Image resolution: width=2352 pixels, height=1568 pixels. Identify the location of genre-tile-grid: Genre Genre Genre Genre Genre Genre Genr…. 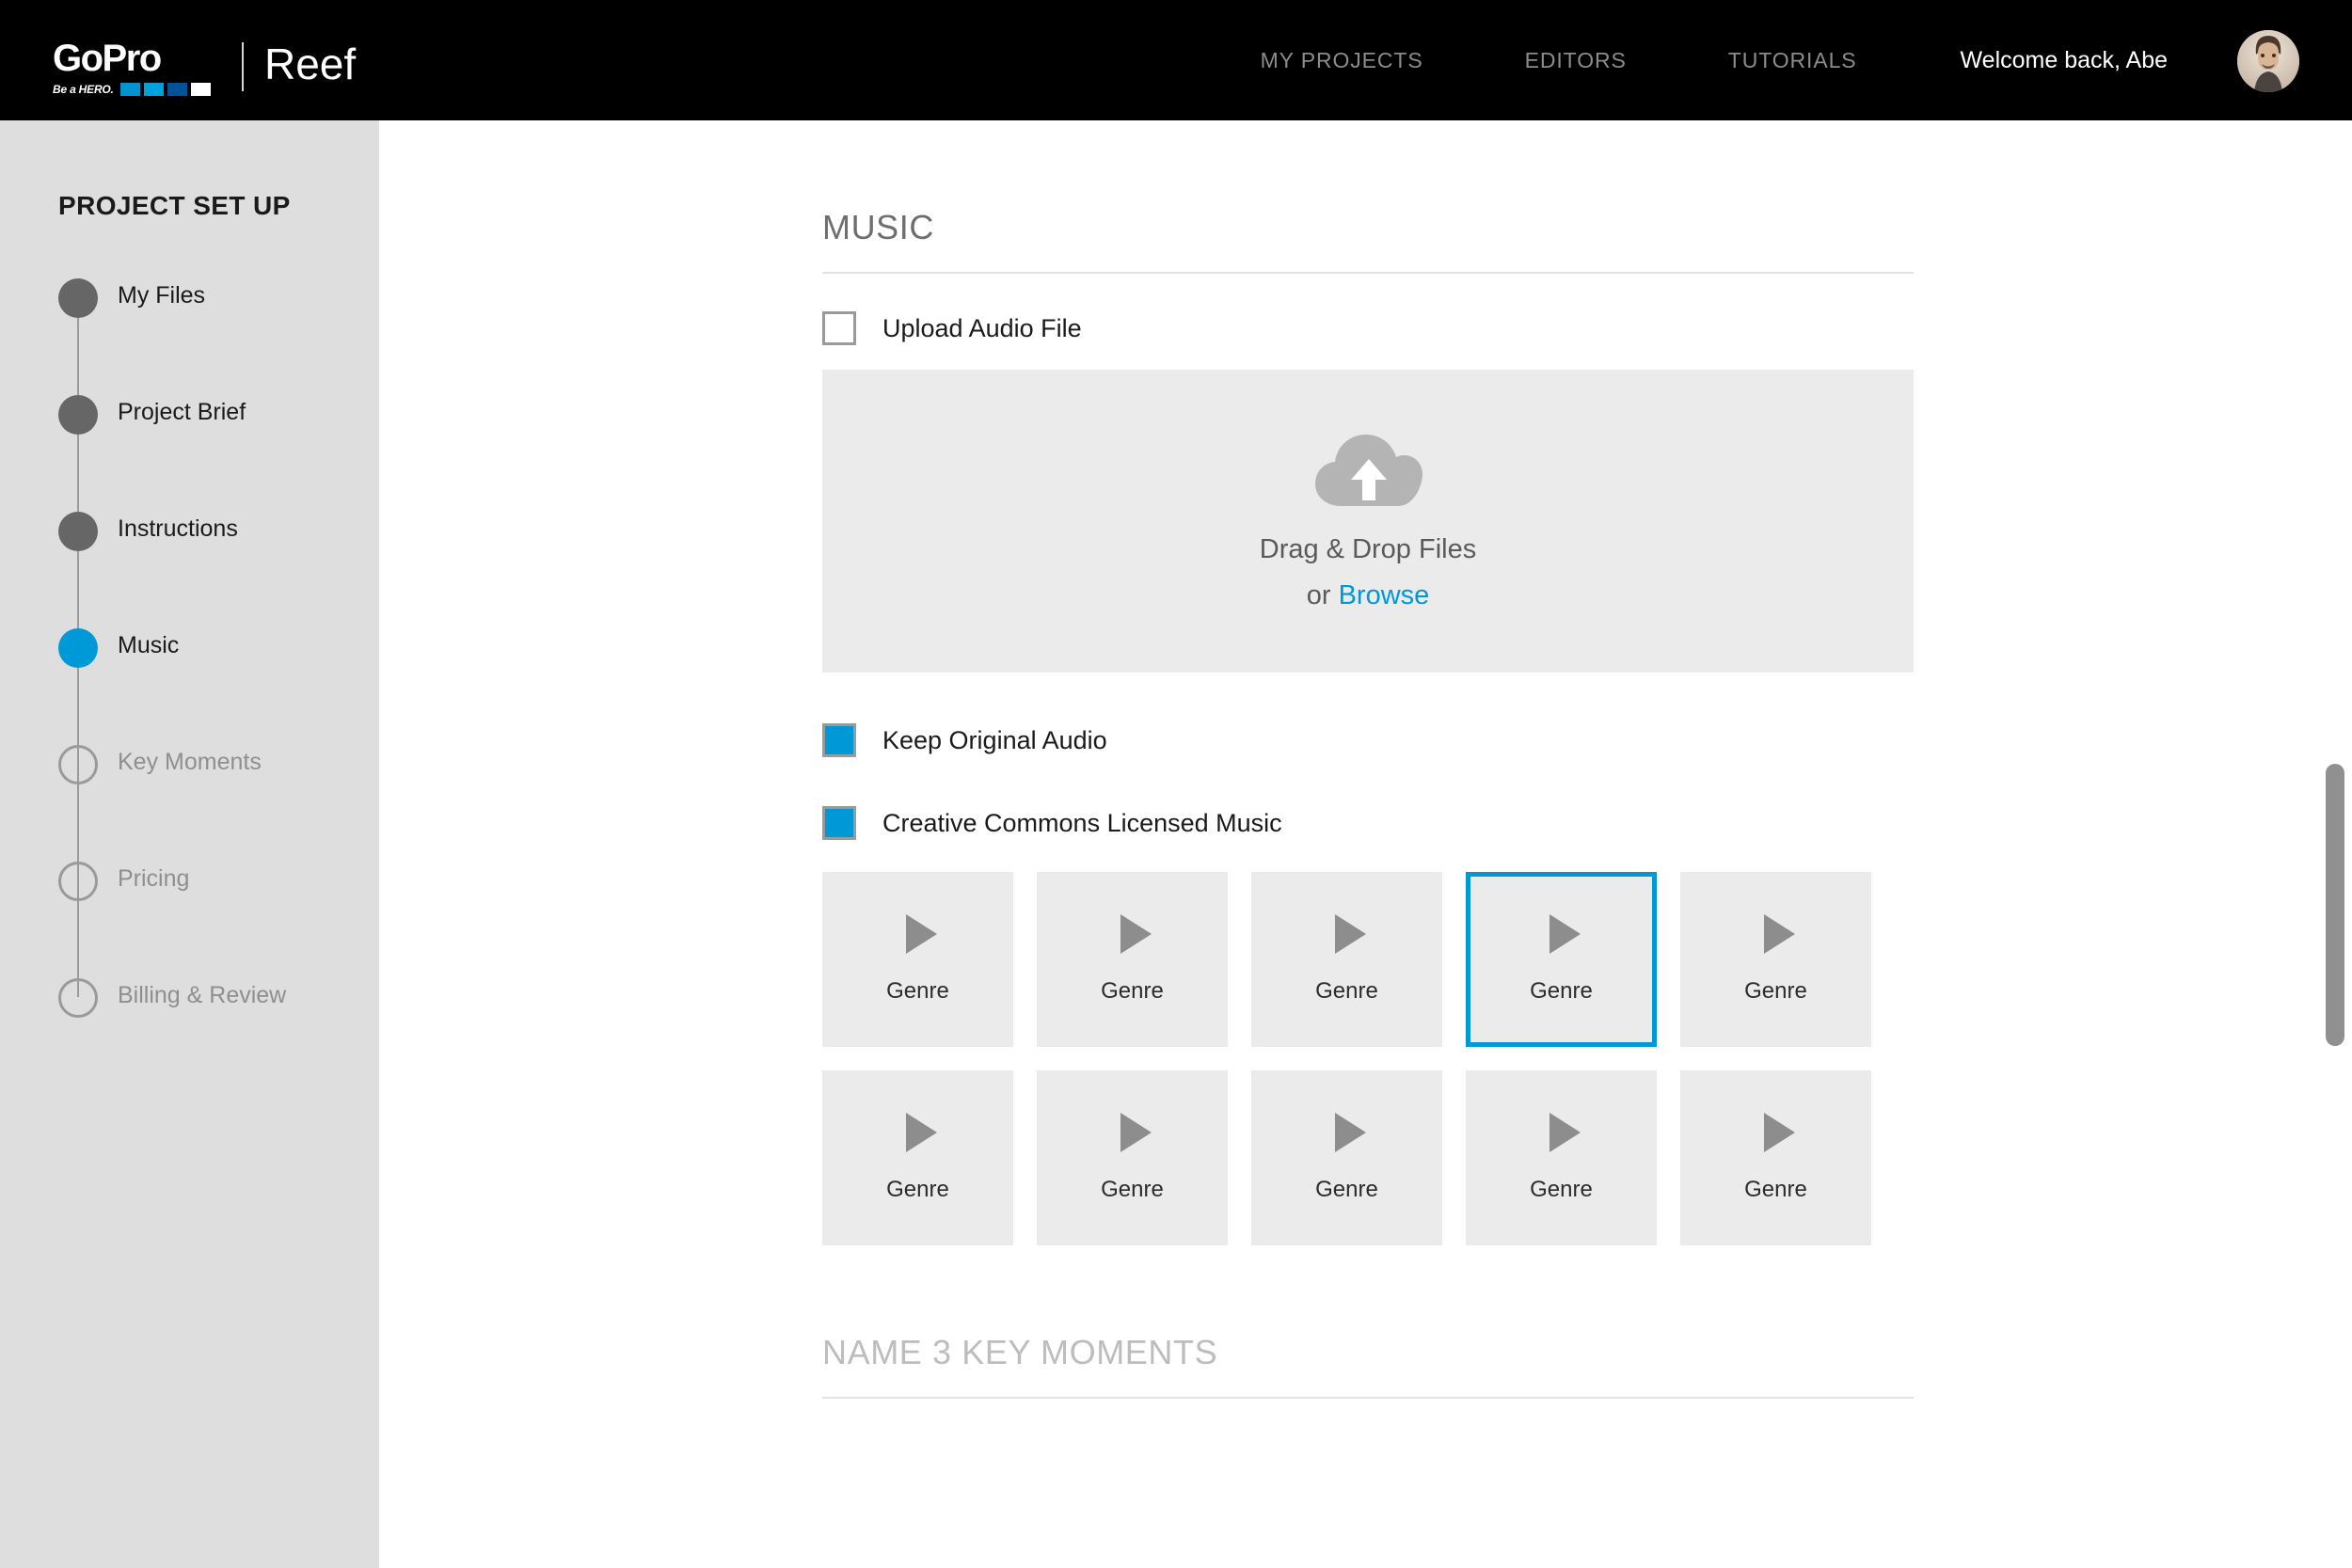
(1368, 1058).